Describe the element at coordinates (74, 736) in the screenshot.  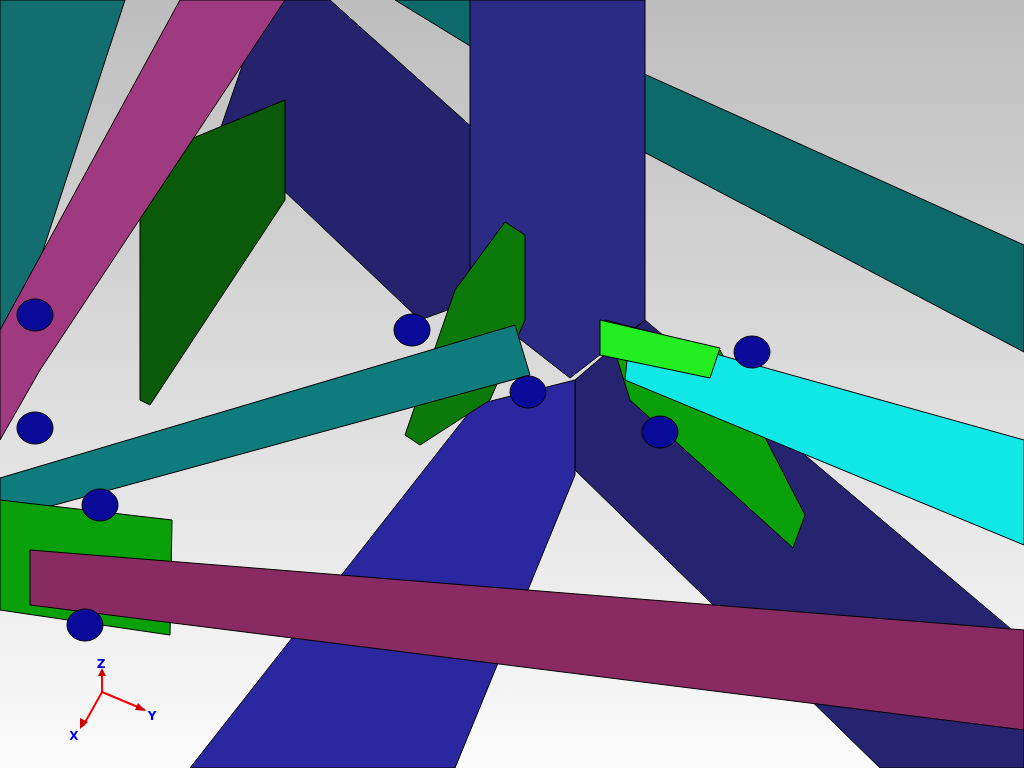
I see `axis-label: X` at that location.